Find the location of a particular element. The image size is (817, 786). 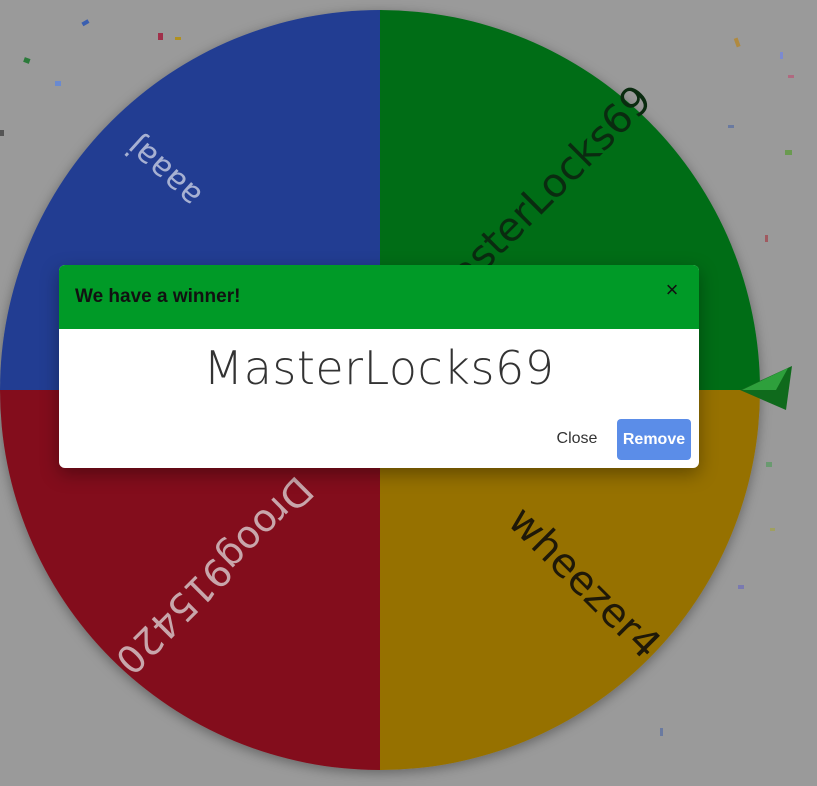

remove-button: Remove is located at coordinates (654, 439).